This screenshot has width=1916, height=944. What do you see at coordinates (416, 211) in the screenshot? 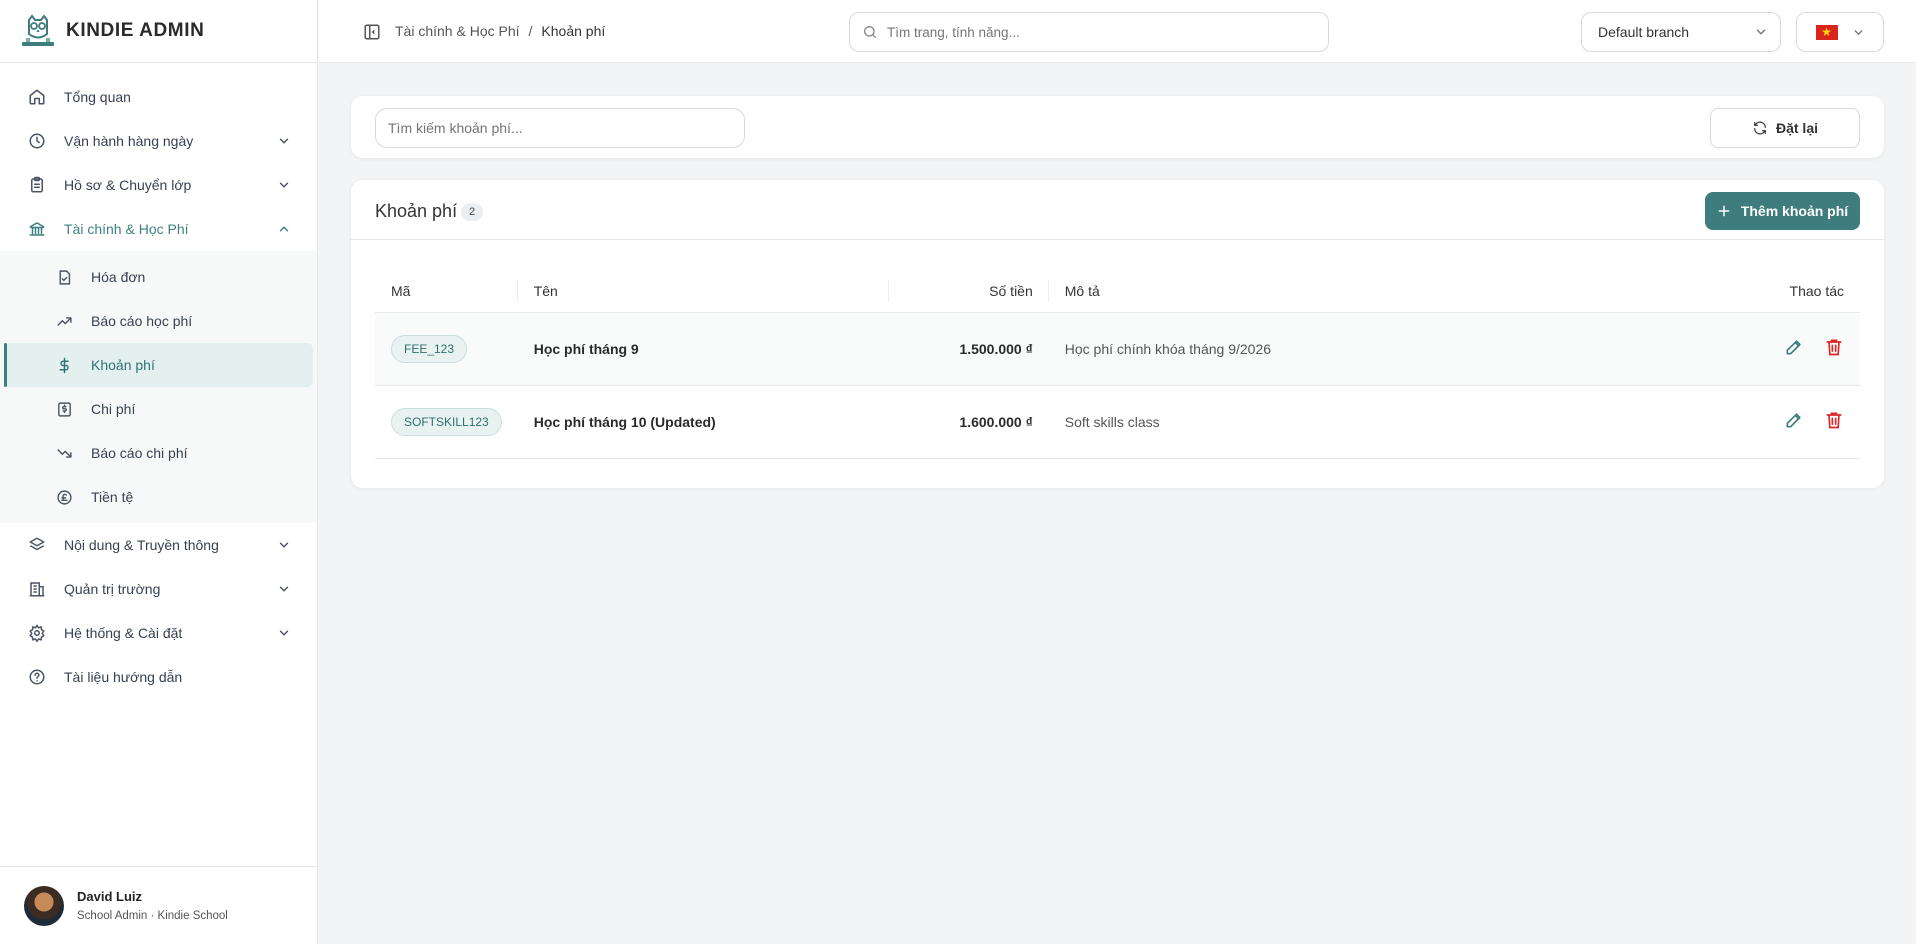
I see `fees-title: Khoản phí` at bounding box center [416, 211].